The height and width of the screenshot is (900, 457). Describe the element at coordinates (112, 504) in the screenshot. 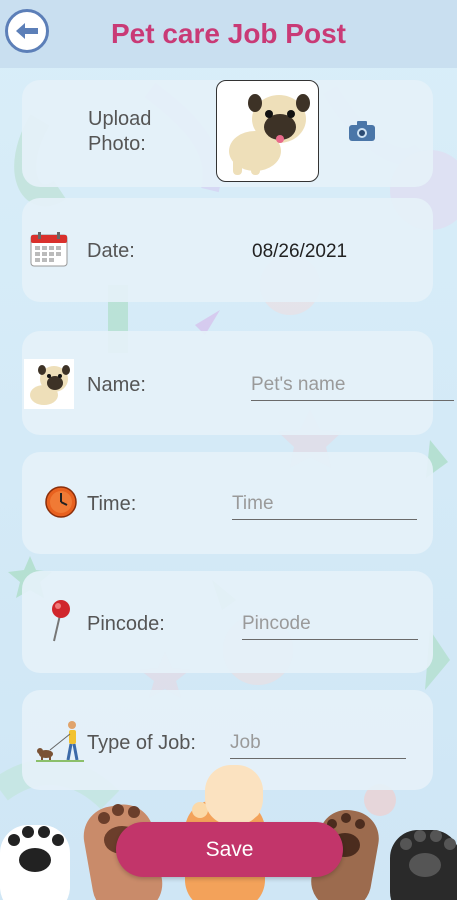

I see `time-label: Time:` at that location.